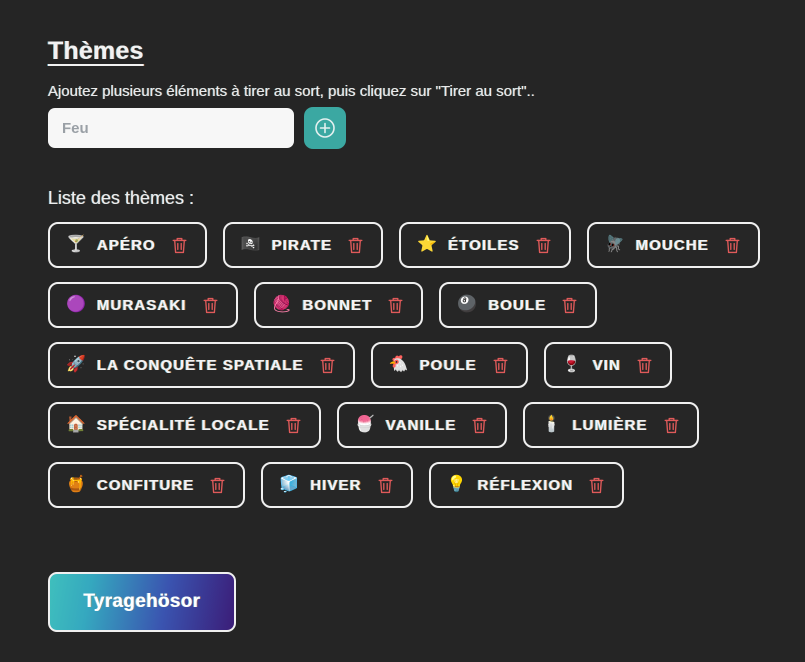 The height and width of the screenshot is (662, 805). What do you see at coordinates (427, 244) in the screenshot?
I see `theme-emoji-icon: ⭐` at bounding box center [427, 244].